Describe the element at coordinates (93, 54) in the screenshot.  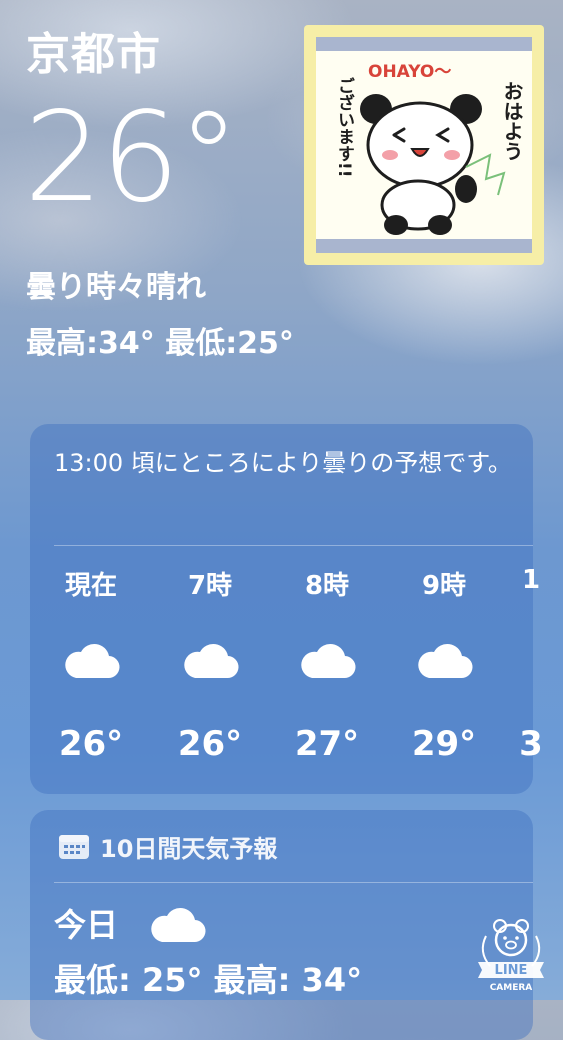
I see `city-name: 京都市` at that location.